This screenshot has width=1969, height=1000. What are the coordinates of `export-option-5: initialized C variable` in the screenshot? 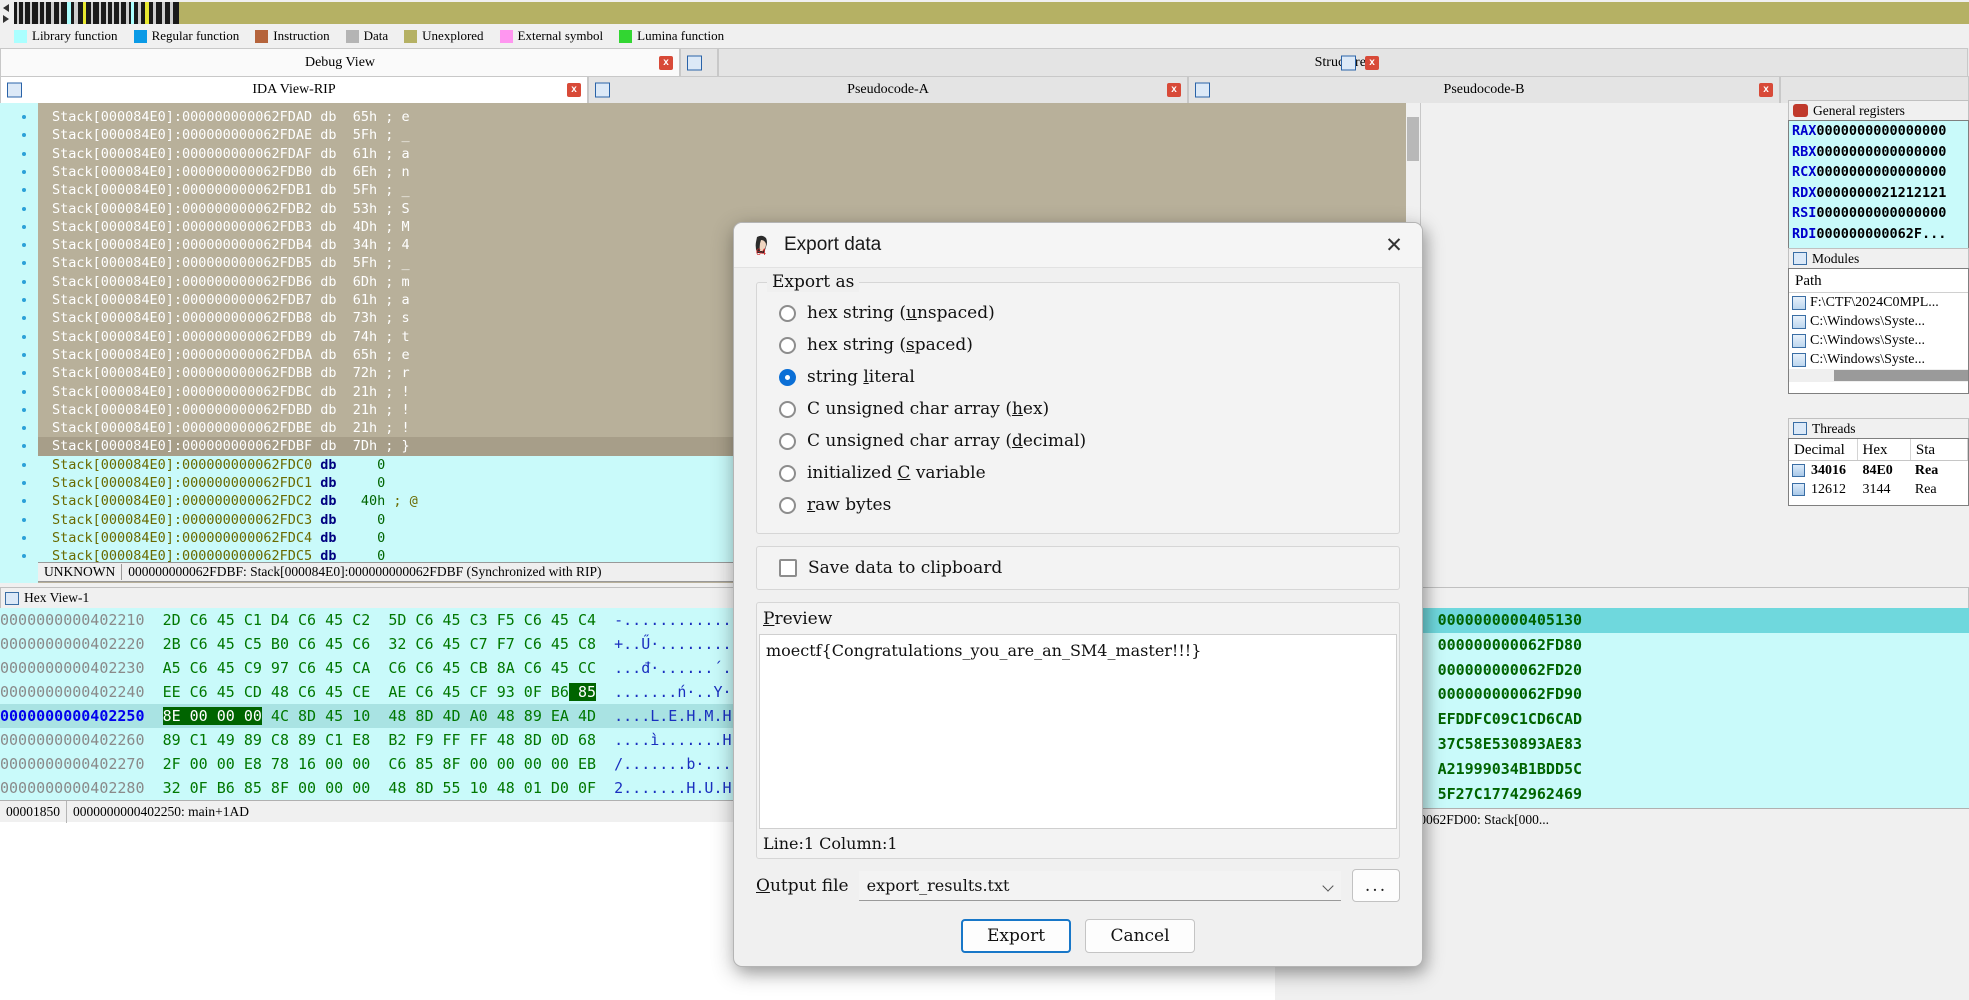 It's located at (1078, 473).